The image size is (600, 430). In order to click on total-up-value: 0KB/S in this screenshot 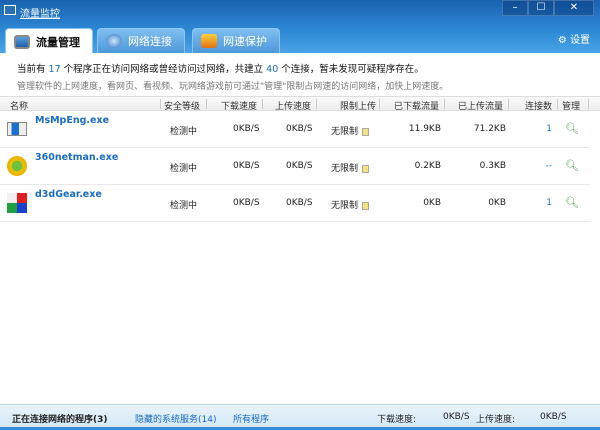, I will do `click(553, 417)`.